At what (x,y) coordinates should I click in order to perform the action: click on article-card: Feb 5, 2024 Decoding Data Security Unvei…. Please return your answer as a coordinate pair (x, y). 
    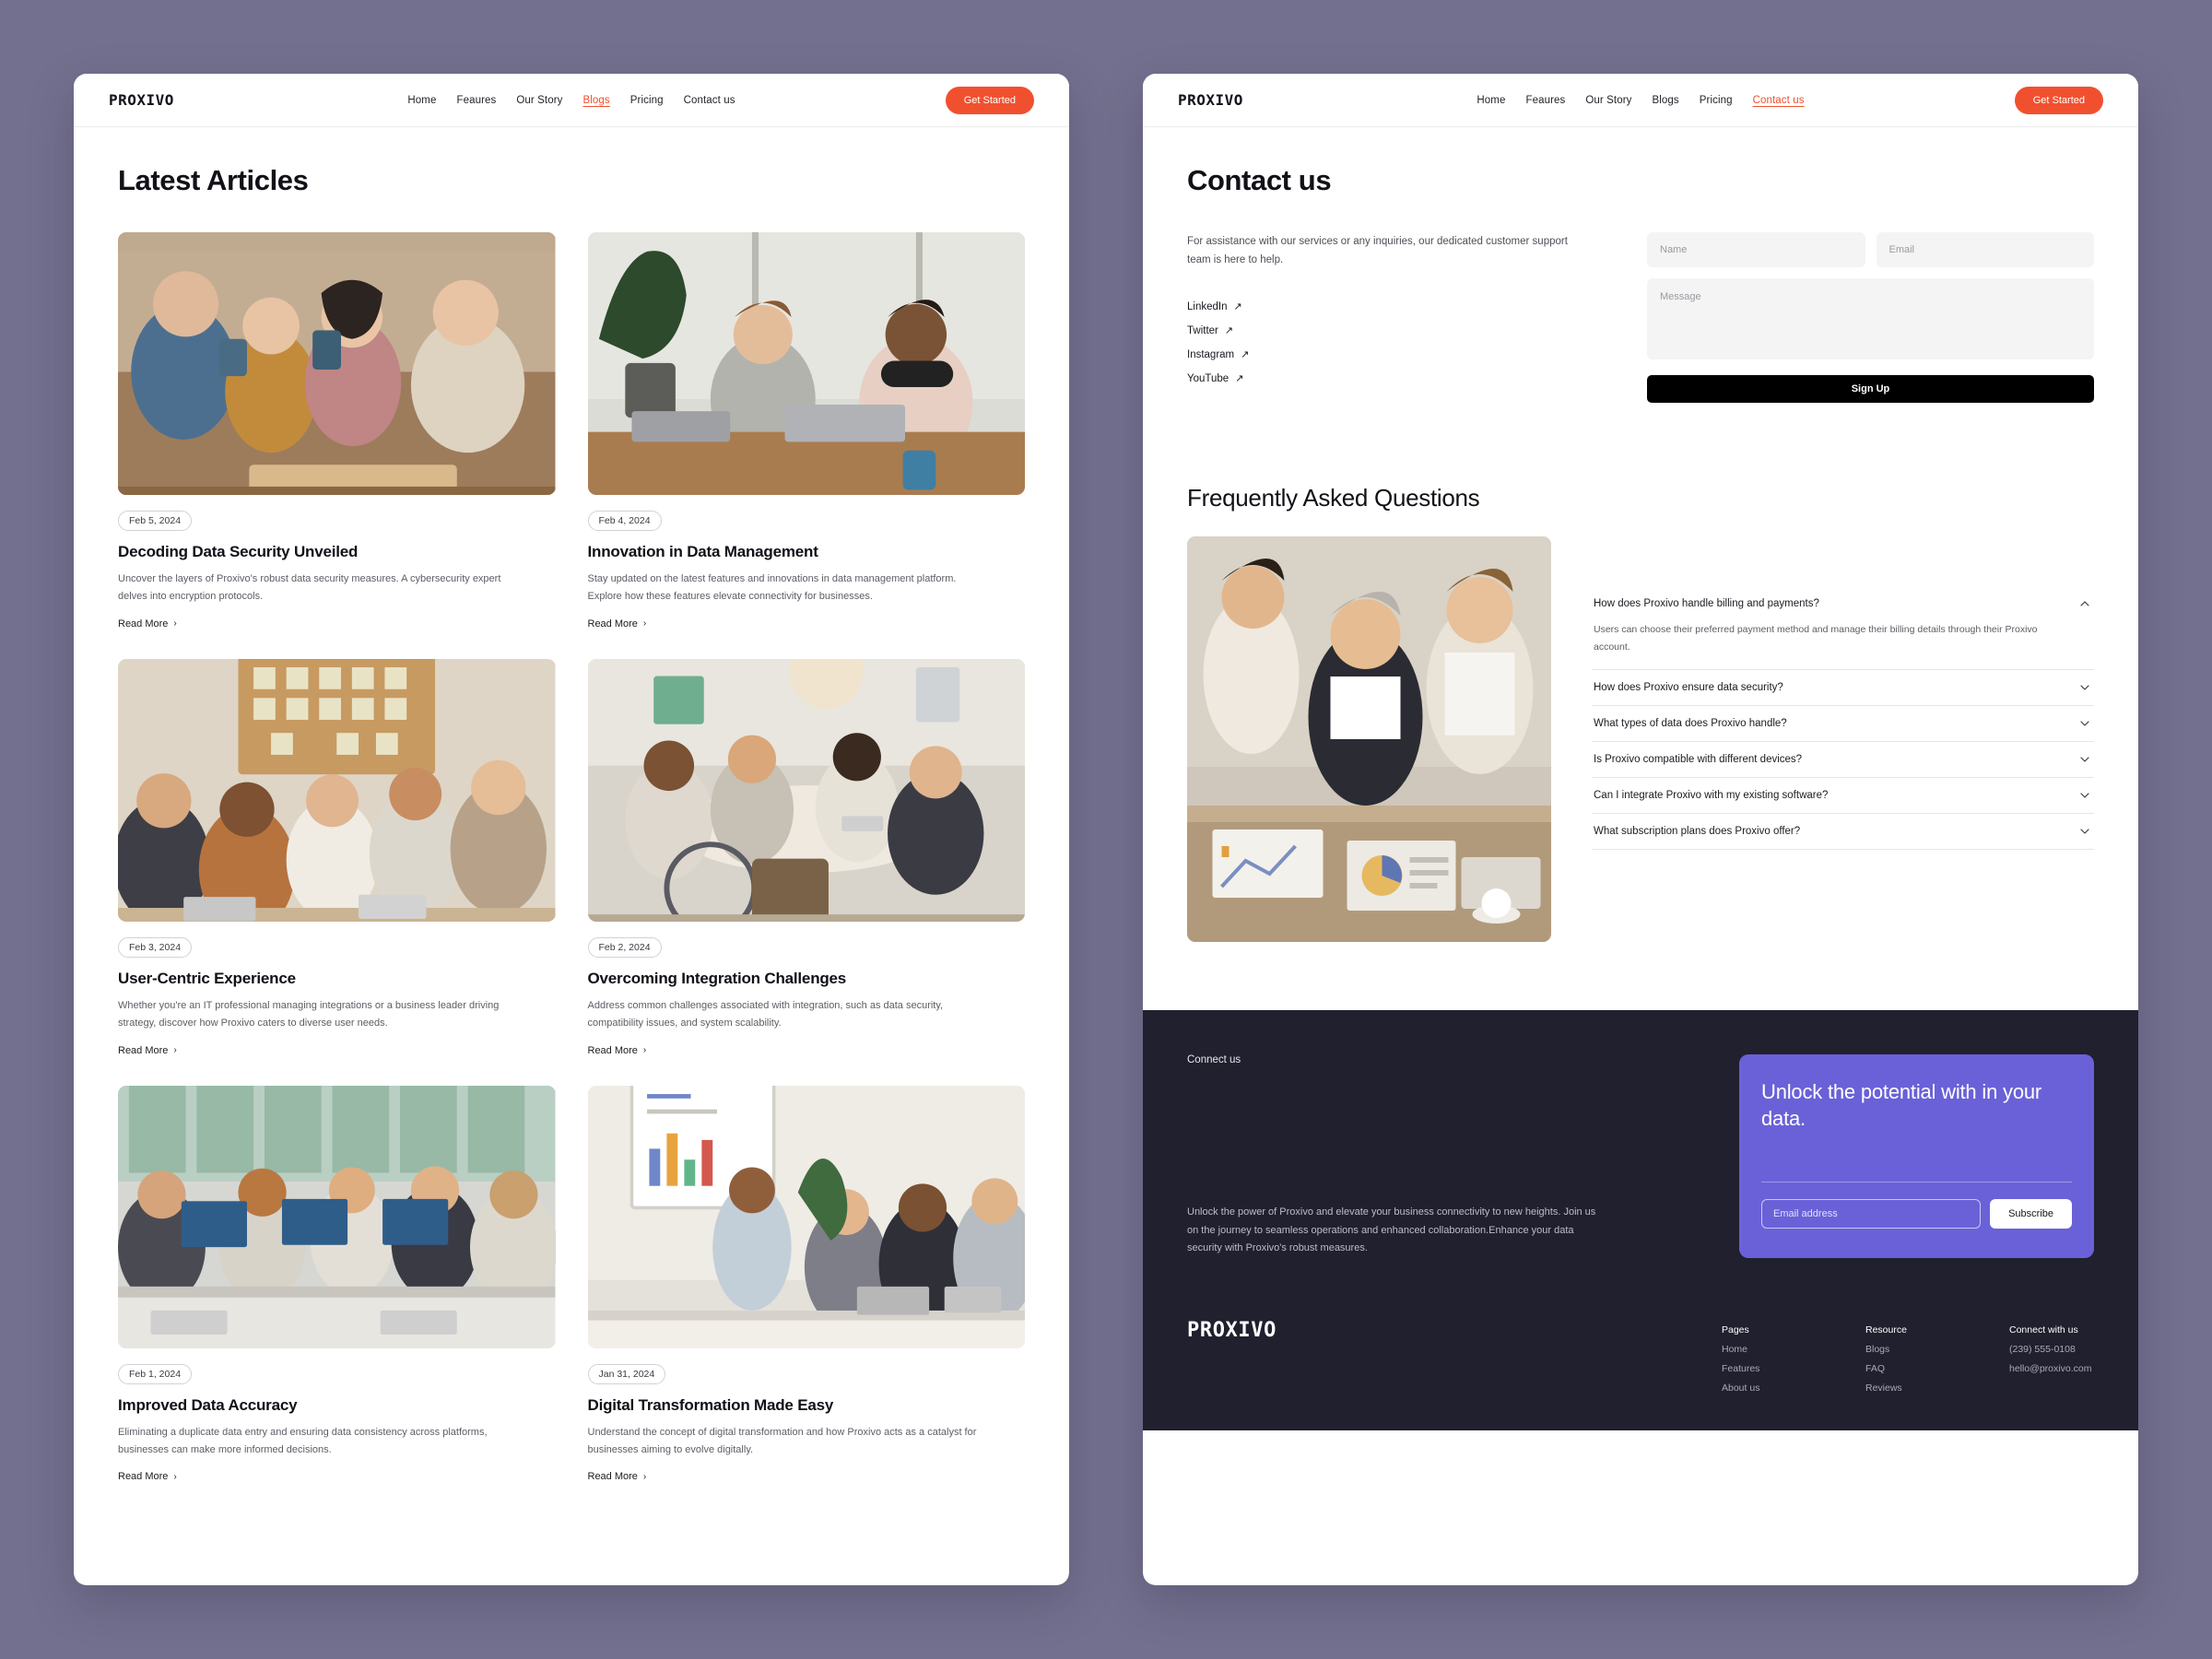
    Looking at the image, I should click on (337, 430).